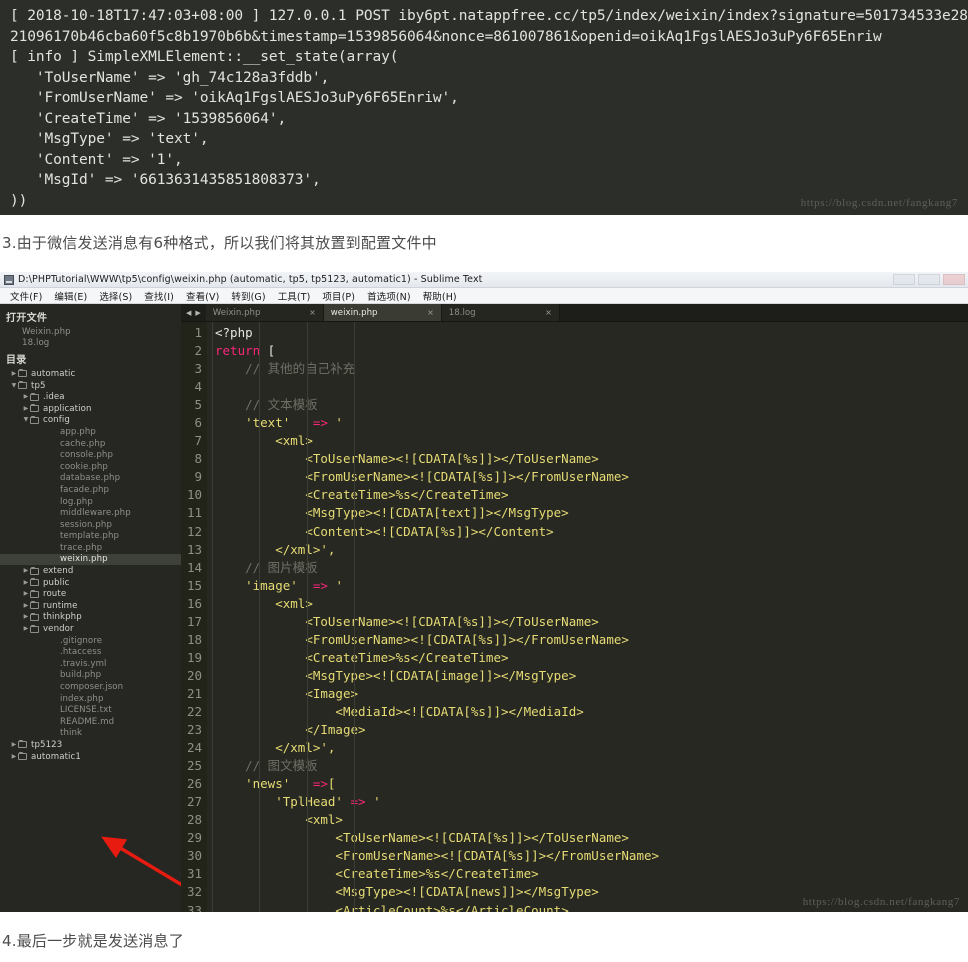 The width and height of the screenshot is (968, 962). What do you see at coordinates (193, 312) in the screenshot?
I see `tab-scroll-arrows: ◀ ▶` at bounding box center [193, 312].